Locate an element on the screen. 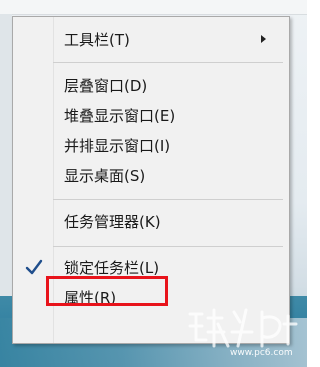 The image size is (320, 367). watermark-url: www.pc6.com is located at coordinates (261, 353).